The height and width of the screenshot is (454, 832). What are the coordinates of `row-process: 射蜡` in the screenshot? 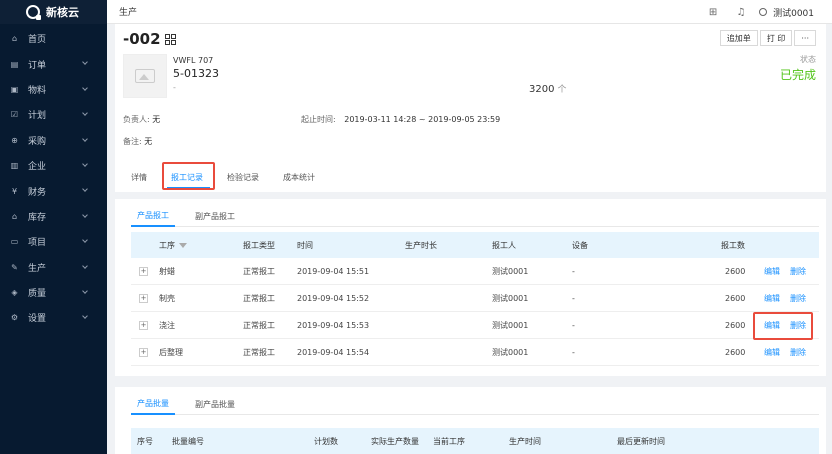 It's located at (167, 271).